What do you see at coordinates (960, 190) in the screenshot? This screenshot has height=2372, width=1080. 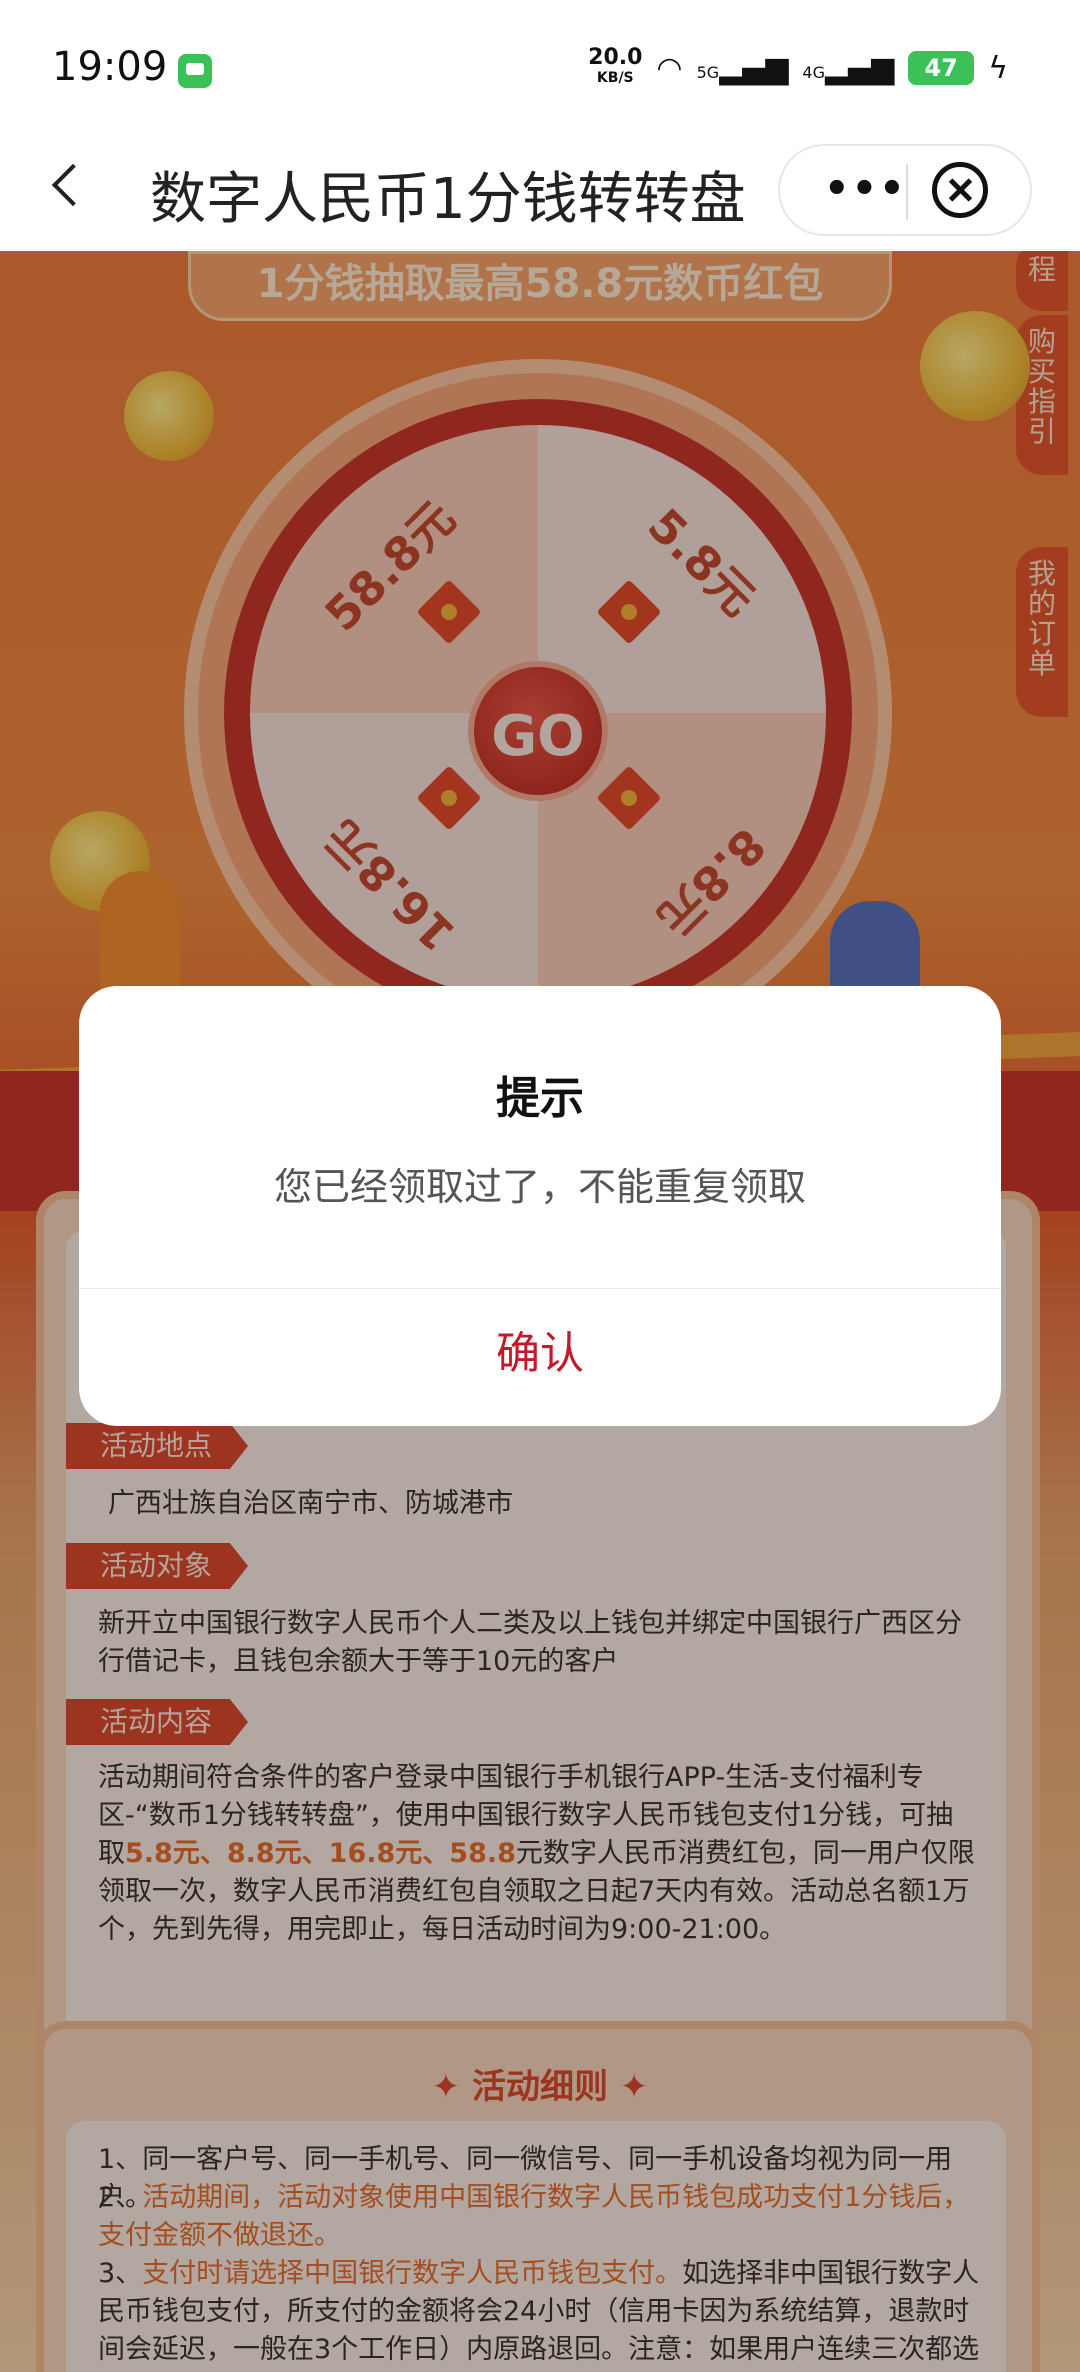 I see `close-icon` at bounding box center [960, 190].